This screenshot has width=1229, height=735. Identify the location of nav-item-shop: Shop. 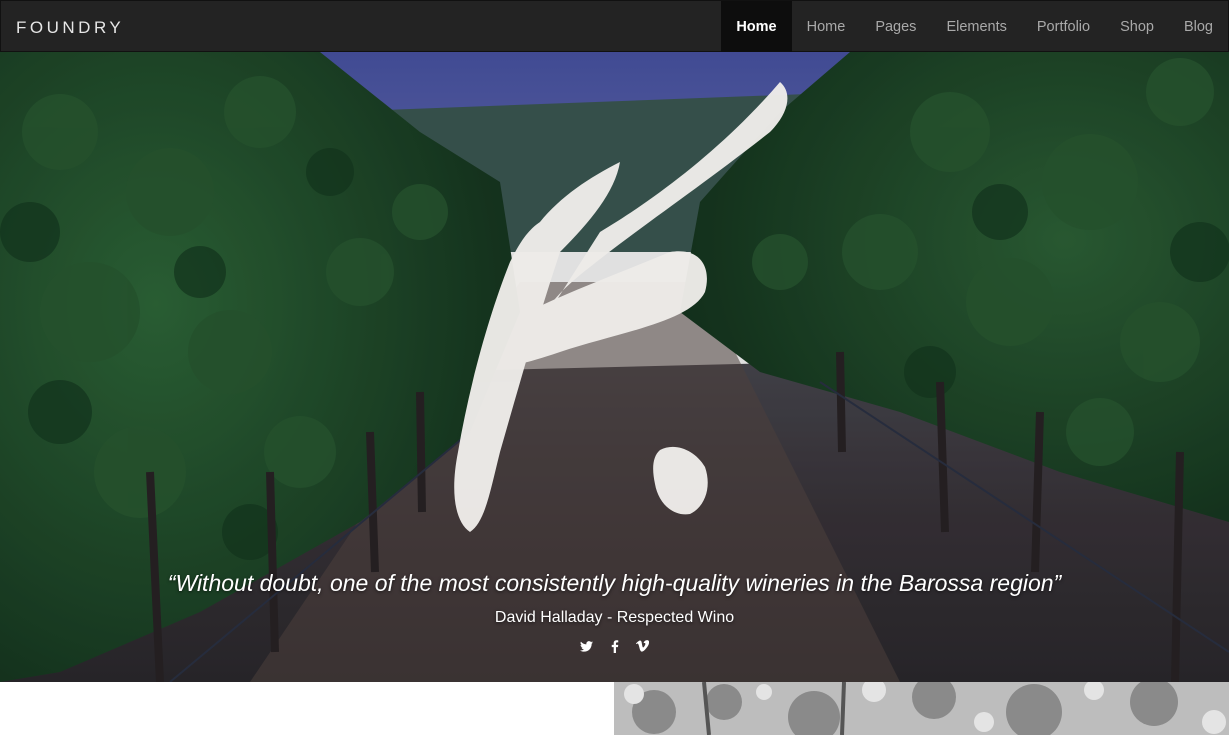
(1137, 26).